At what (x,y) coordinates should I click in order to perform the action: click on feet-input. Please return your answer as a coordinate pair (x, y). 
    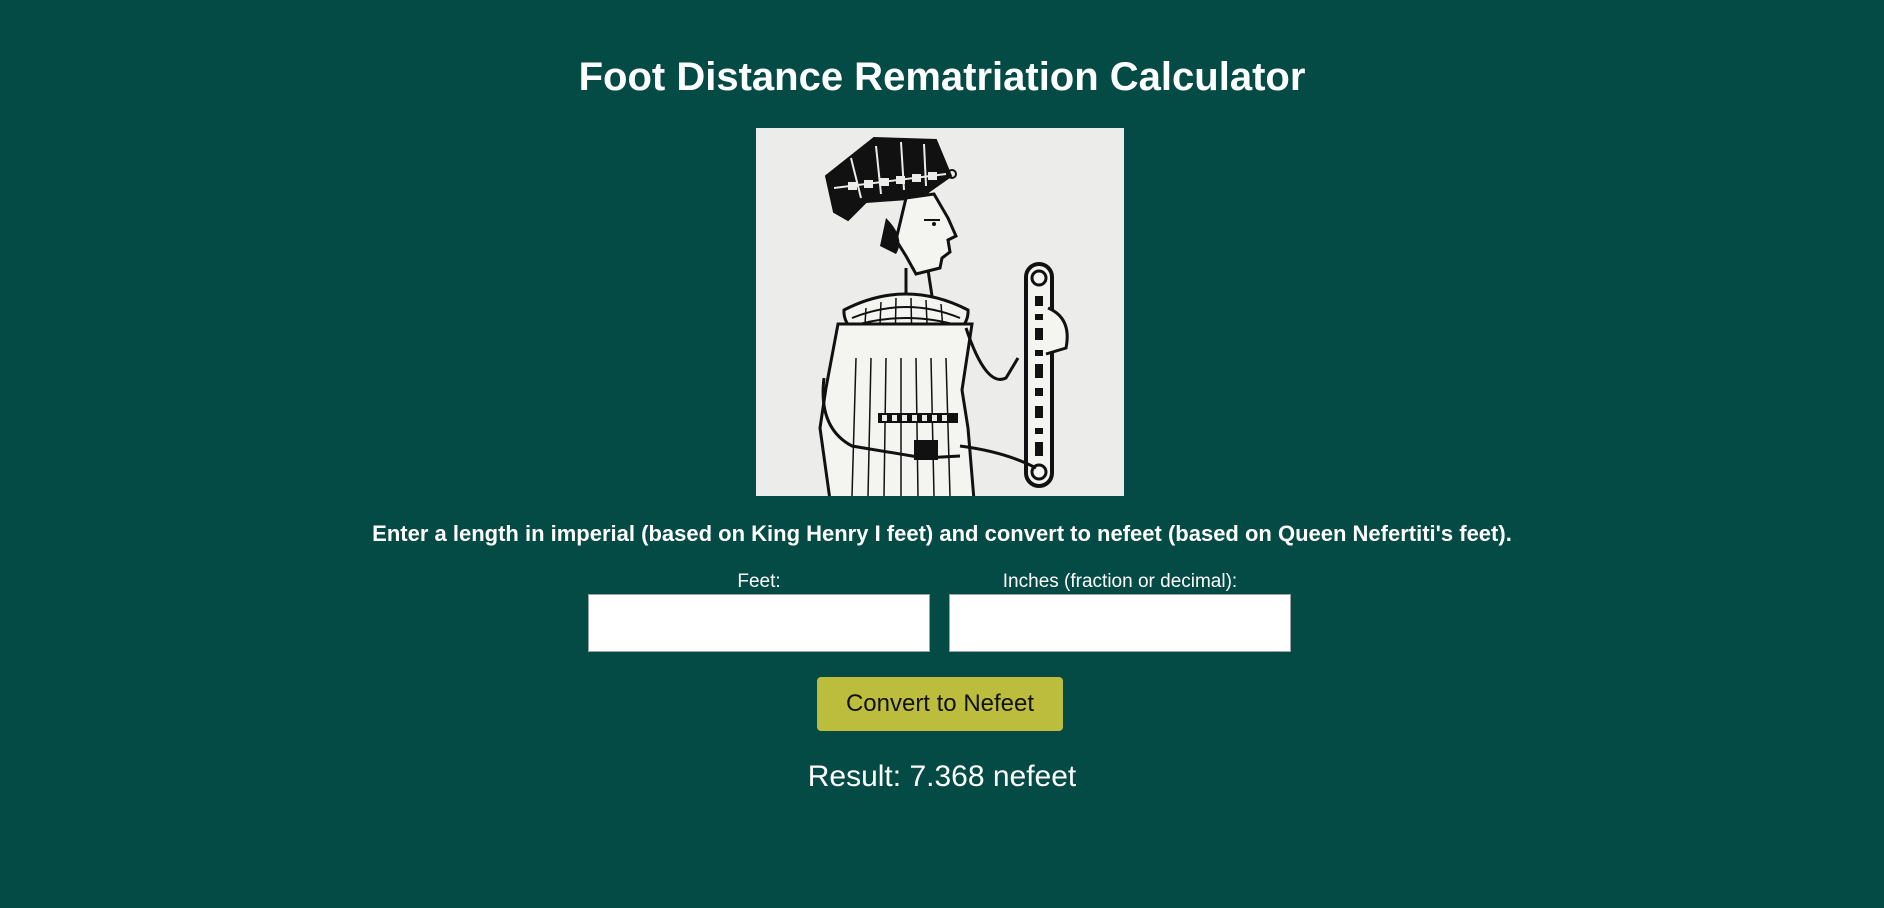
    Looking at the image, I should click on (759, 623).